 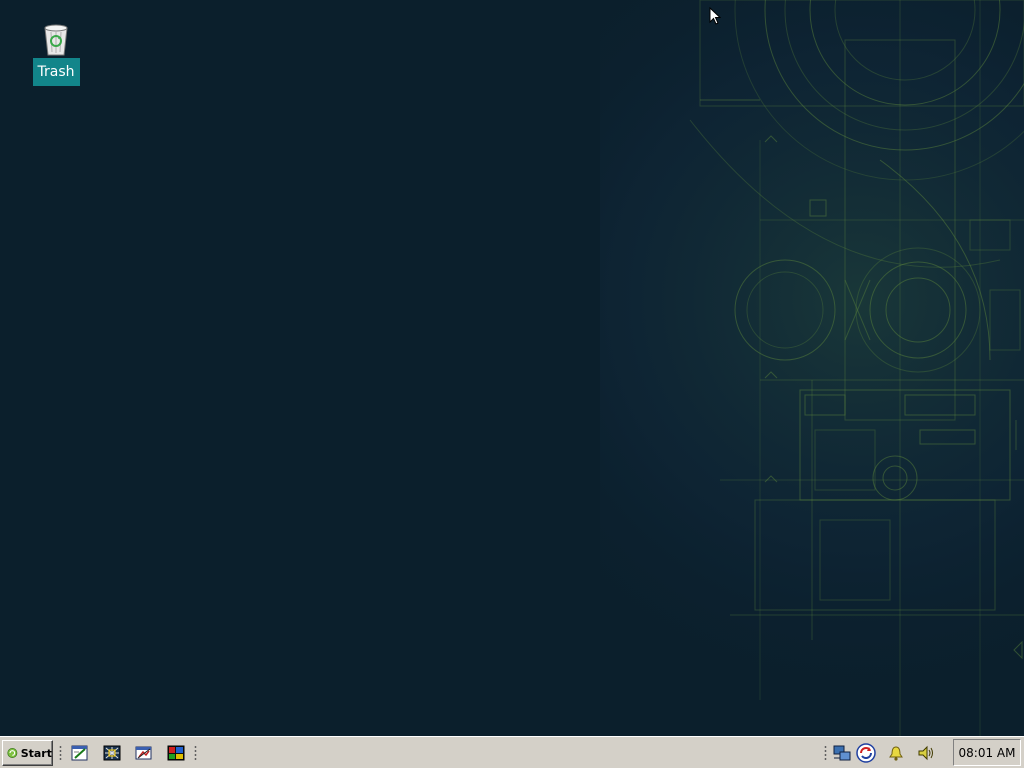 What do you see at coordinates (926, 753) in the screenshot?
I see `volume-icon` at bounding box center [926, 753].